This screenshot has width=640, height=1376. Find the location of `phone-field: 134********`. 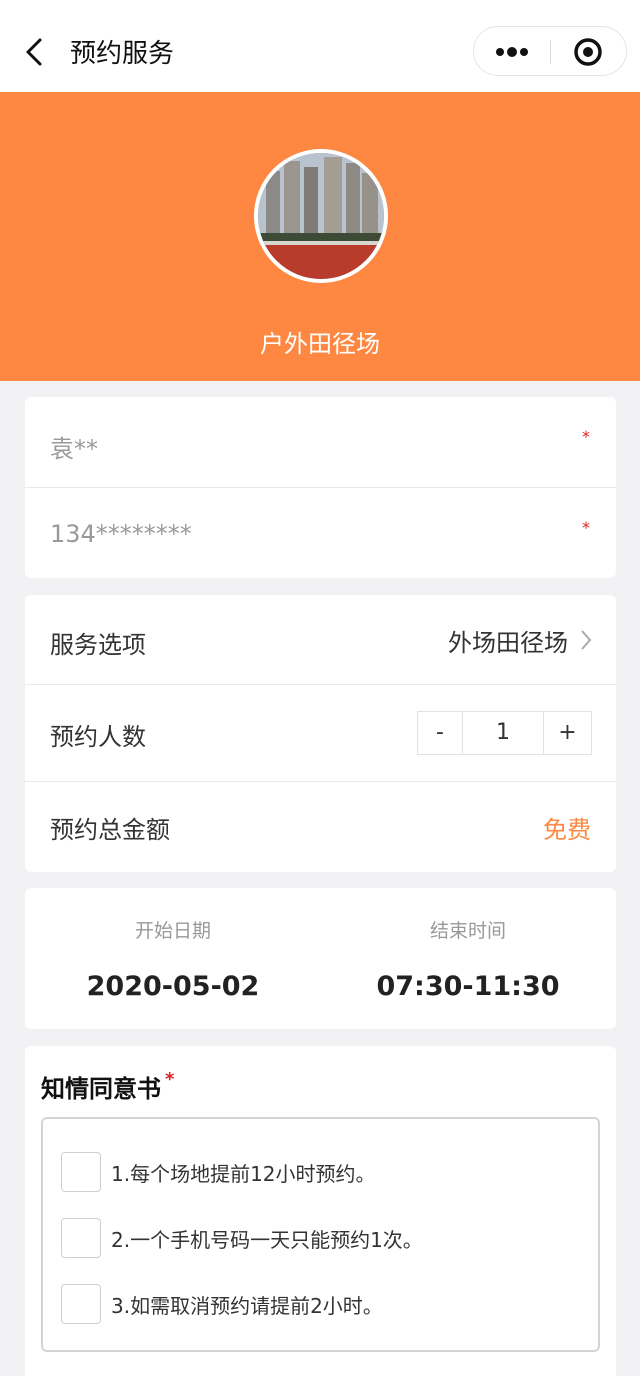

phone-field: 134******** is located at coordinates (121, 534).